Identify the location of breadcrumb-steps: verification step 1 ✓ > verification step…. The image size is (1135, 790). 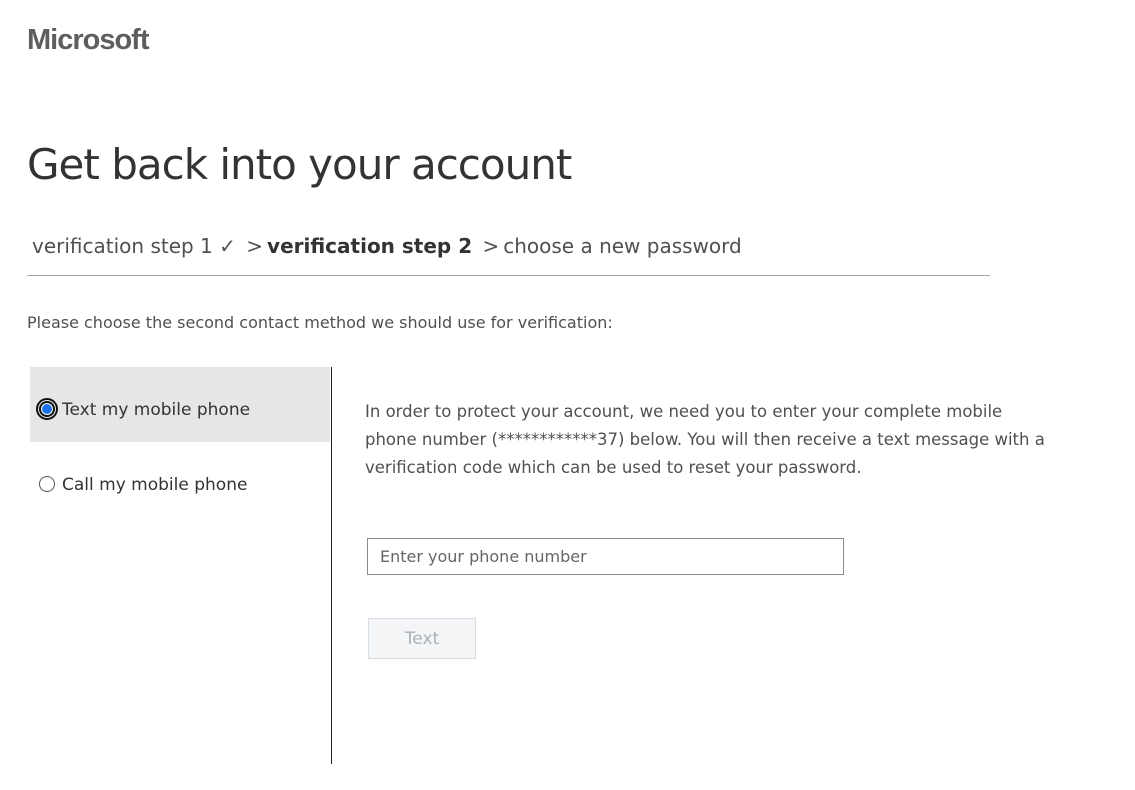
(387, 246).